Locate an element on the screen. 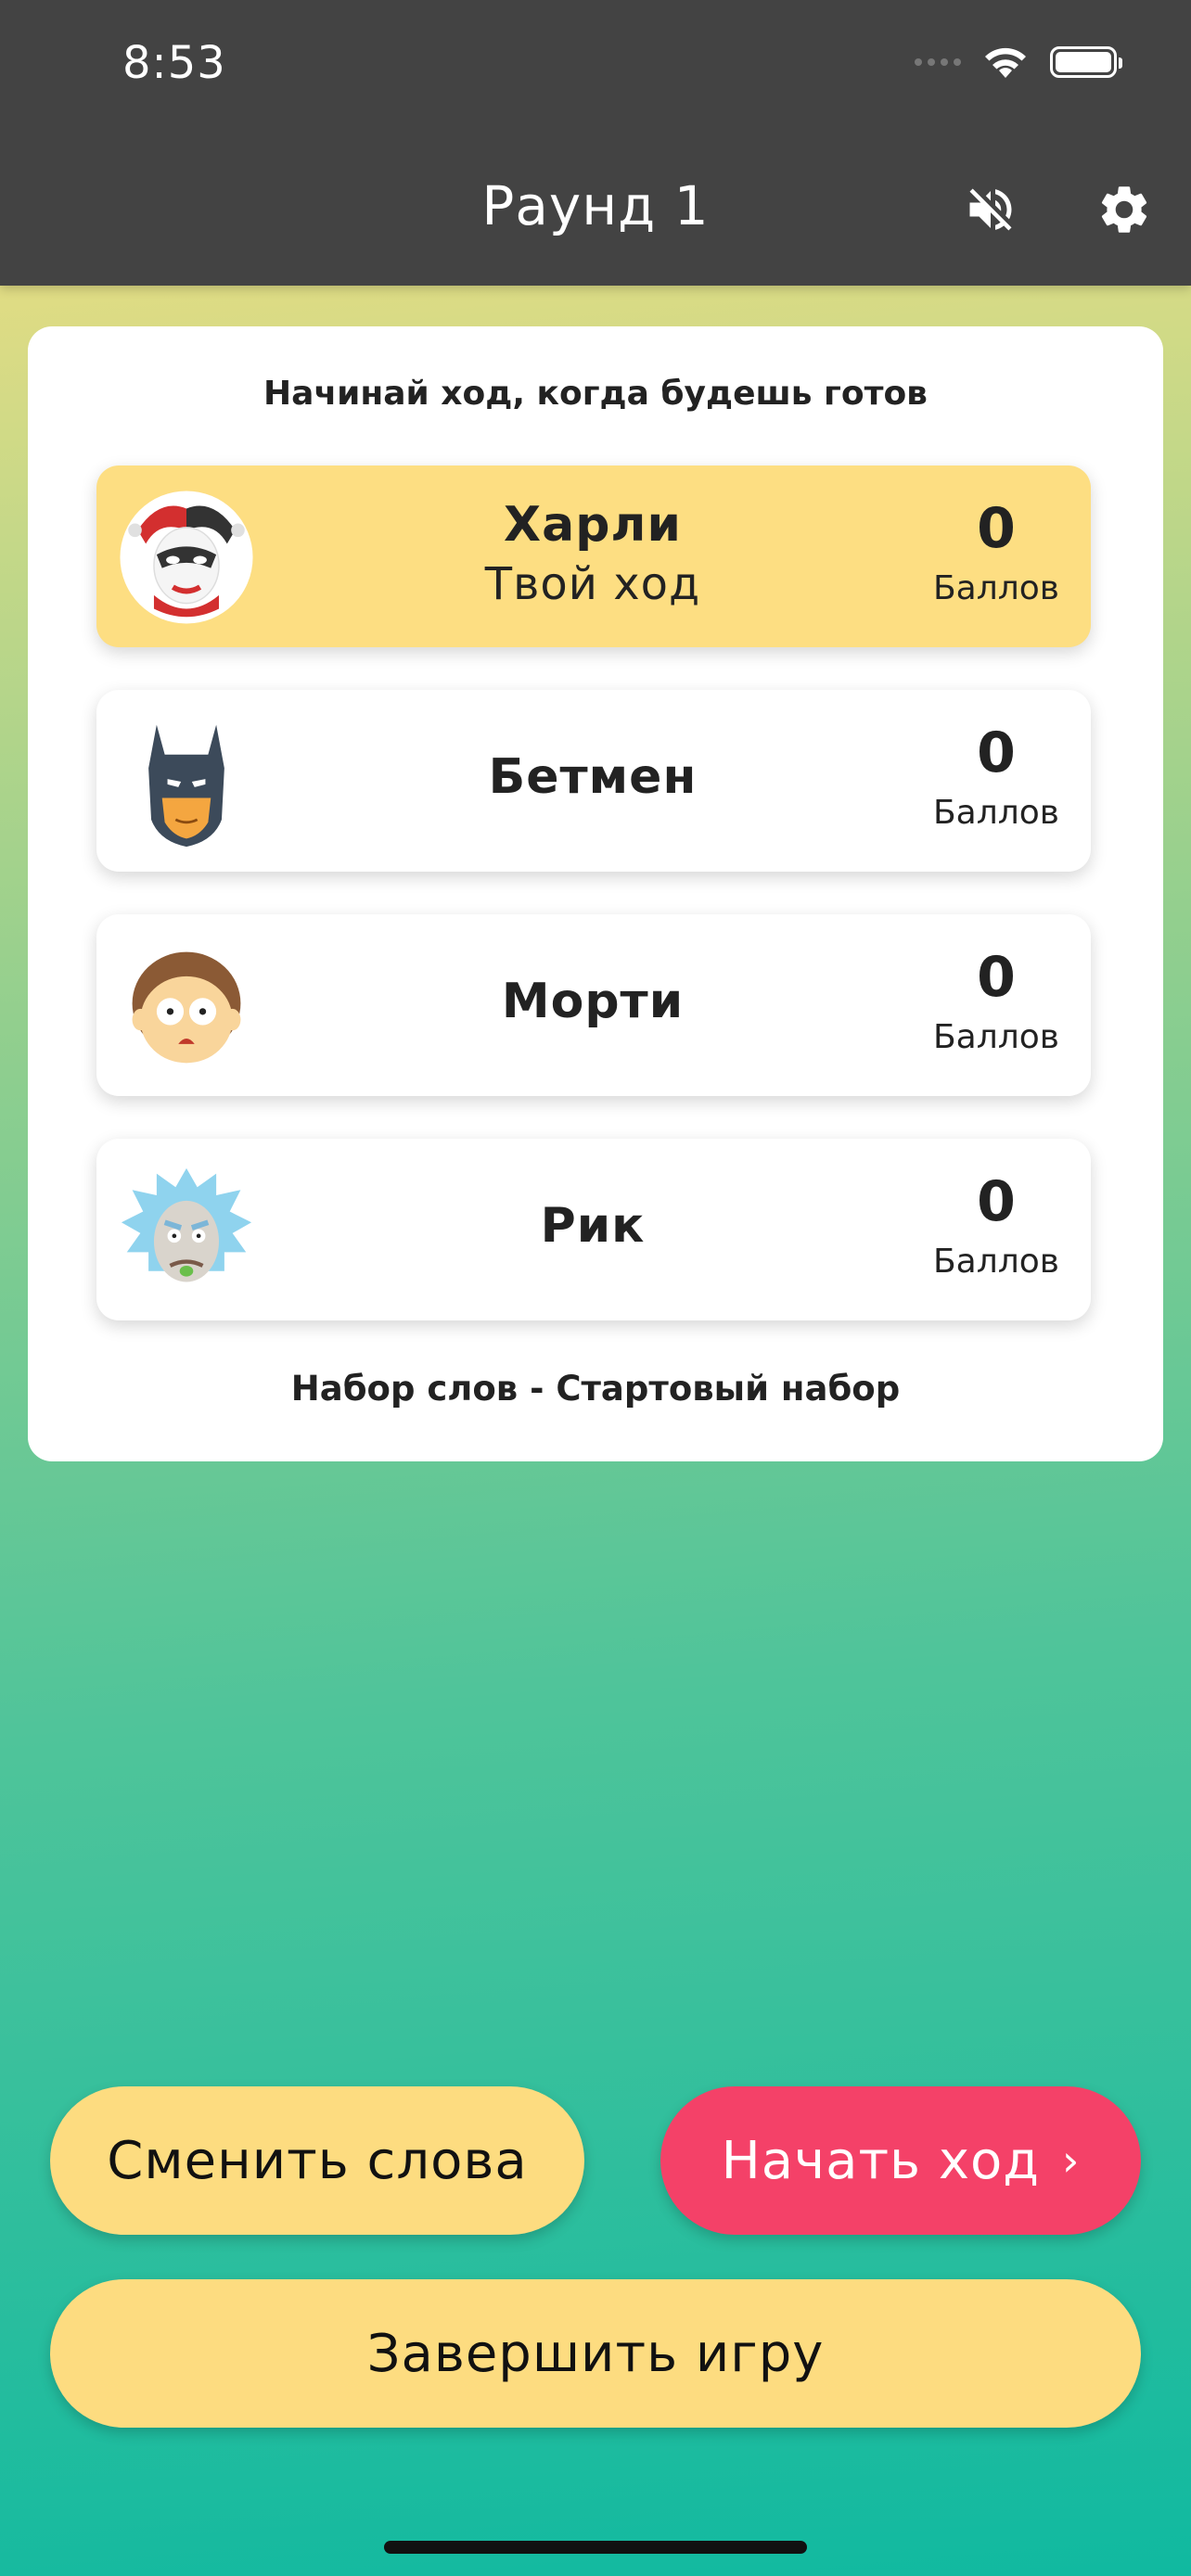  settings-button is located at coordinates (1124, 209).